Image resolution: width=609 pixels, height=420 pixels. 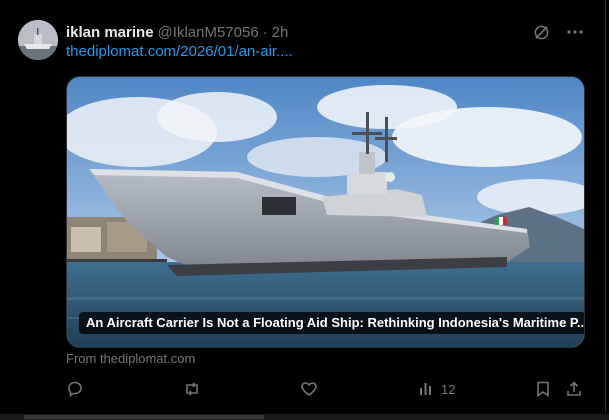 I want to click on views-count: 12, so click(x=448, y=389).